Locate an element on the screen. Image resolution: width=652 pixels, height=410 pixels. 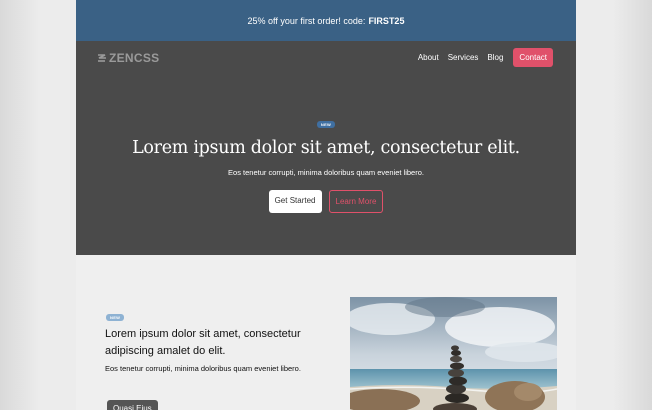
nav-link-blog: Blog is located at coordinates (495, 57).